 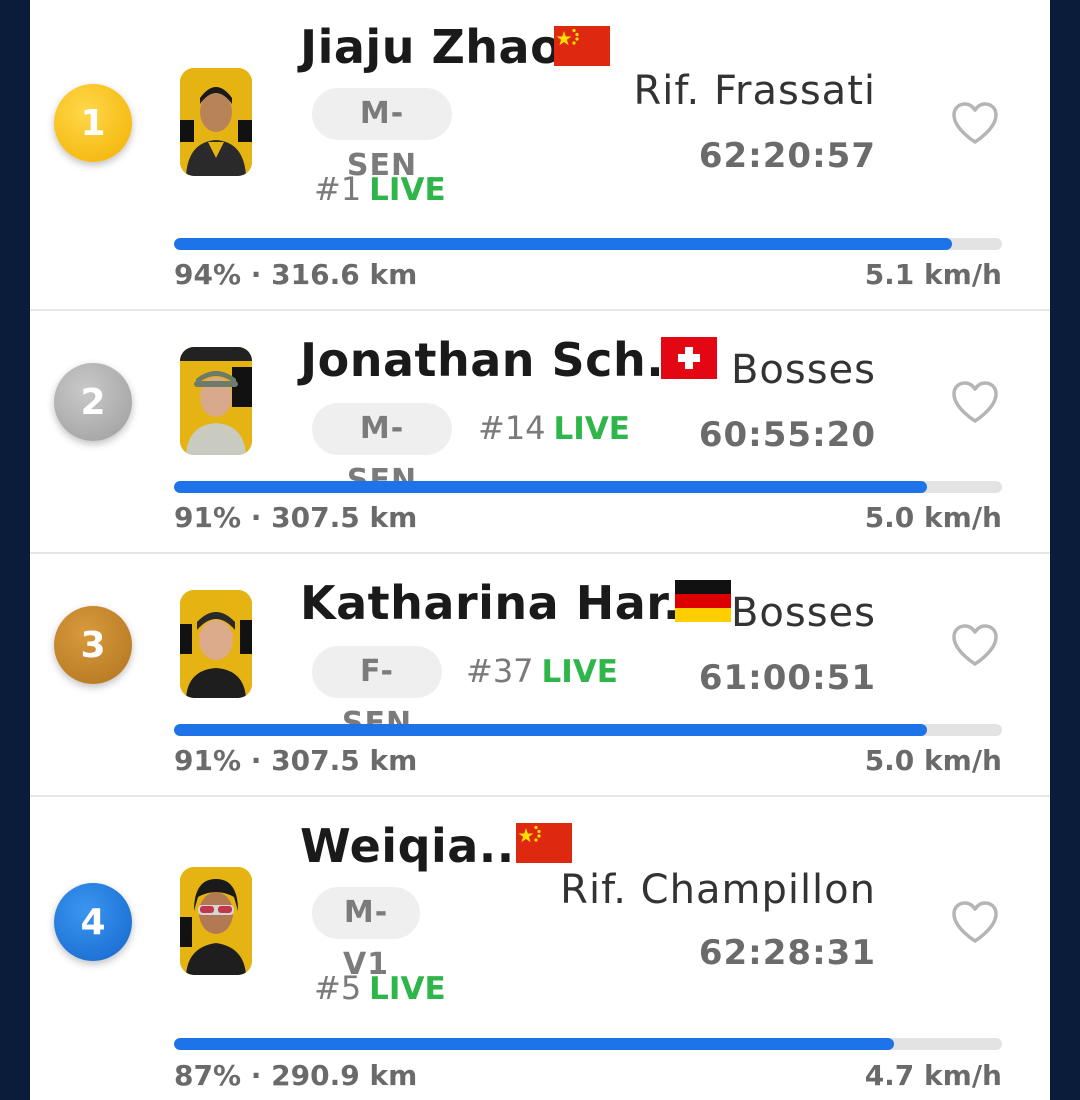 I want to click on checkpoint-location: Rif. Champillon, so click(x=718, y=890).